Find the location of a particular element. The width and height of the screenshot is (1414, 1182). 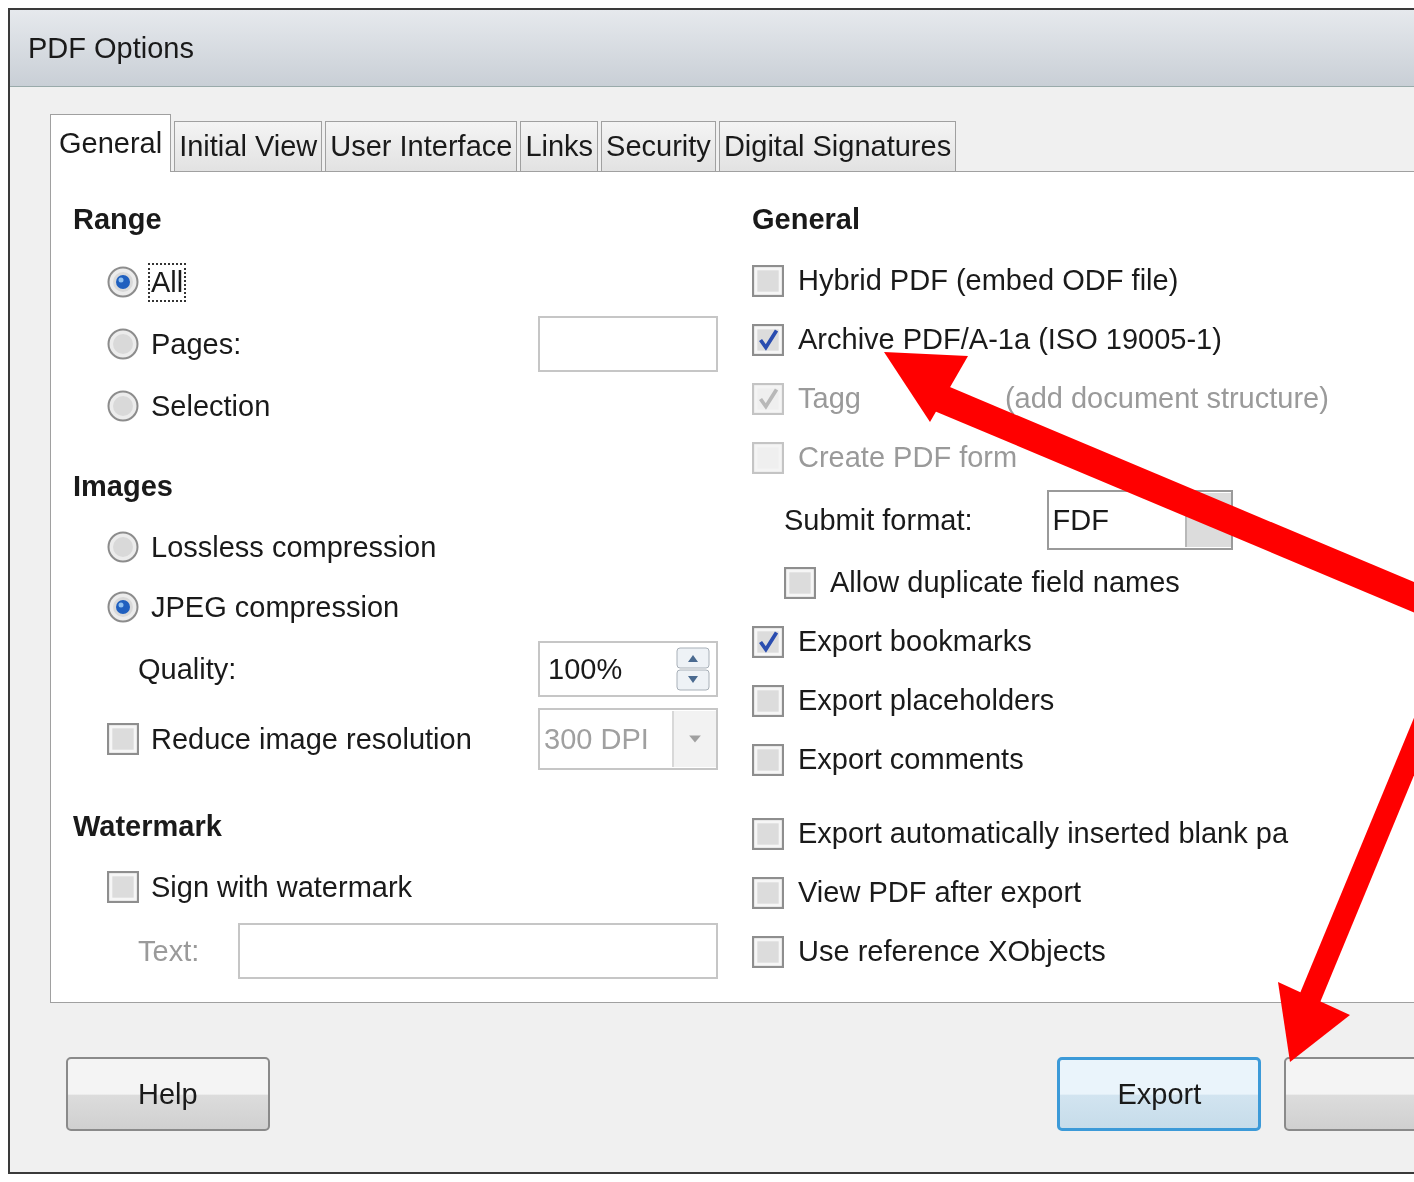

dropdown-arrow-icon is located at coordinates (695, 739).